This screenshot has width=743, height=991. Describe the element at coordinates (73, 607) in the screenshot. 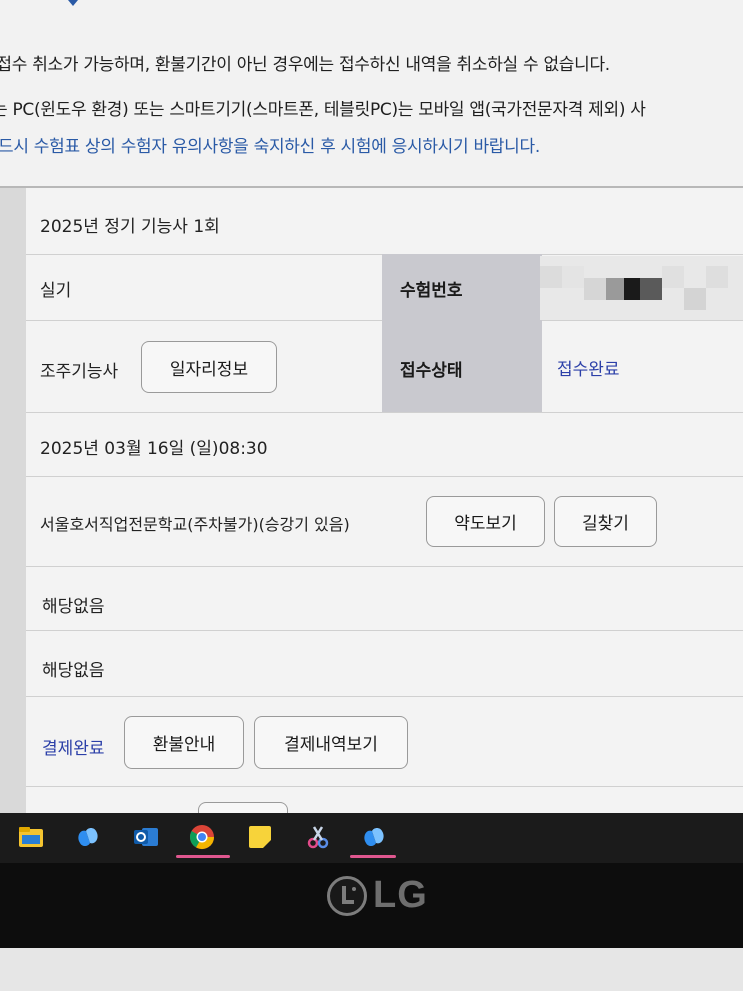

I see `row-6-value: 해당없음` at that location.